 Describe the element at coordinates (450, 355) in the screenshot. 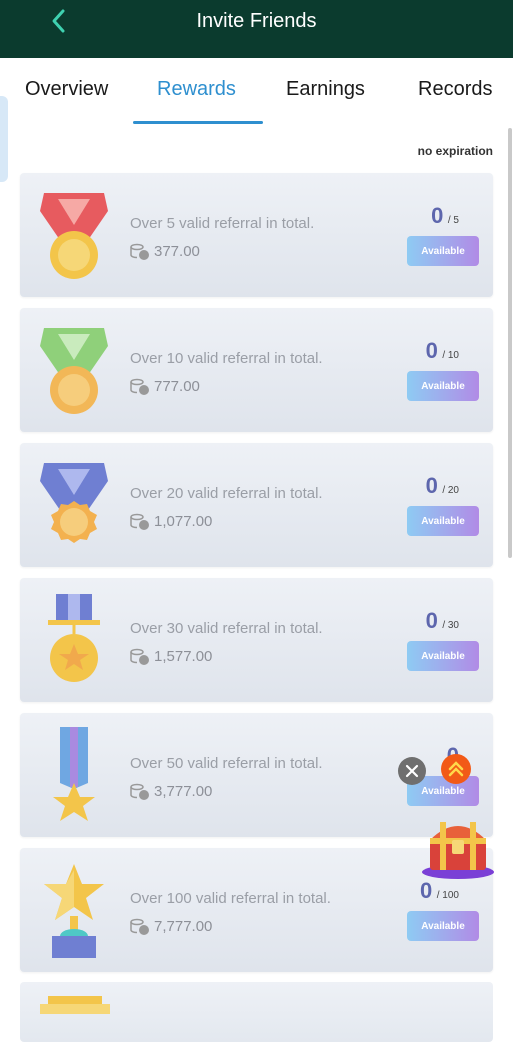

I see `progress-total: / 10` at that location.